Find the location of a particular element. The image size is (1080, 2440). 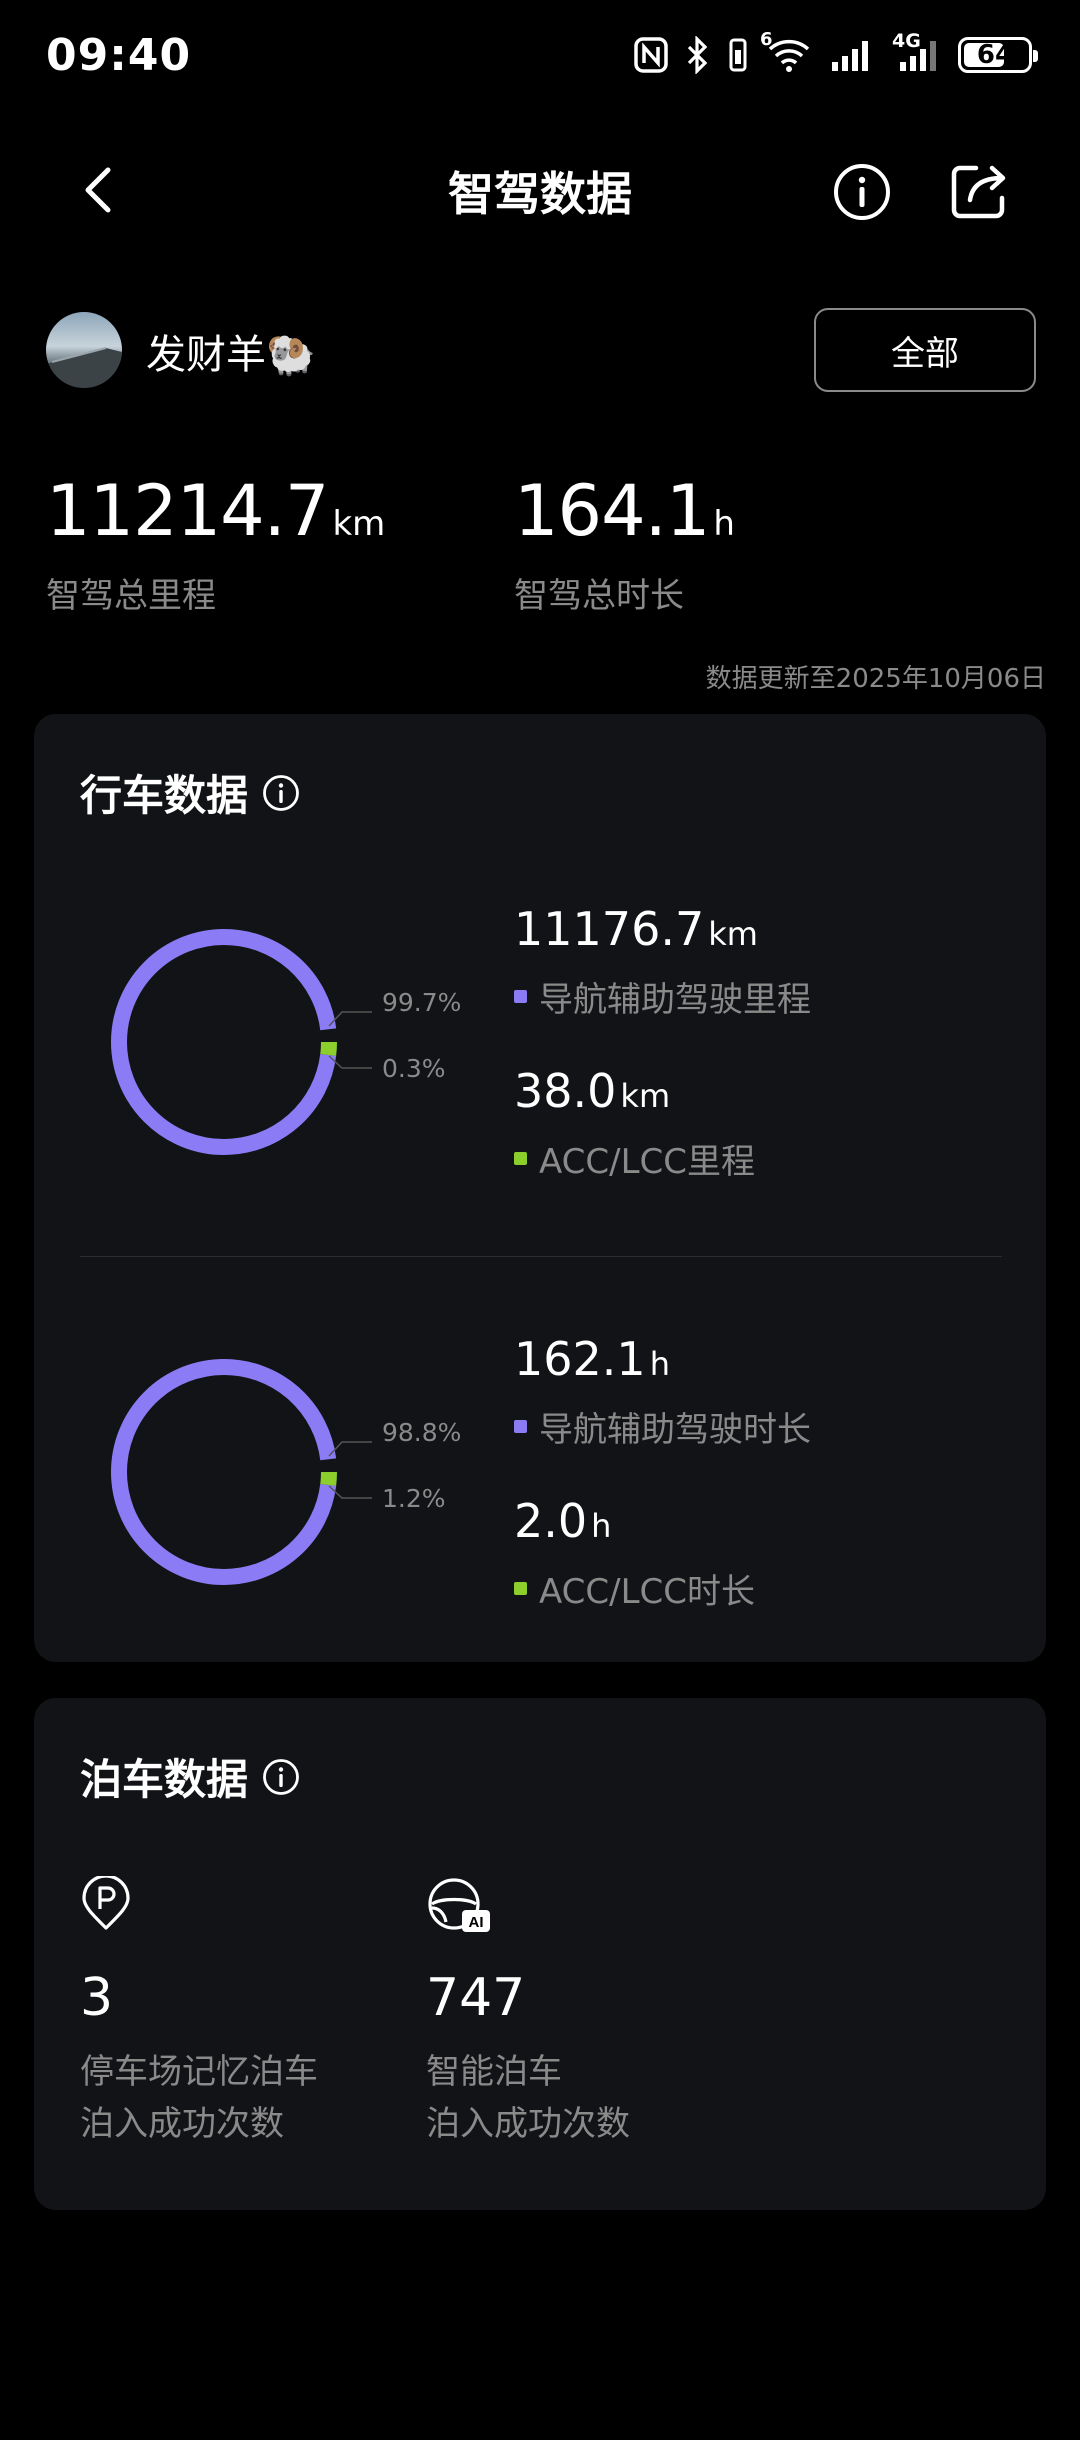

battery-icon: 64 is located at coordinates (998, 55).